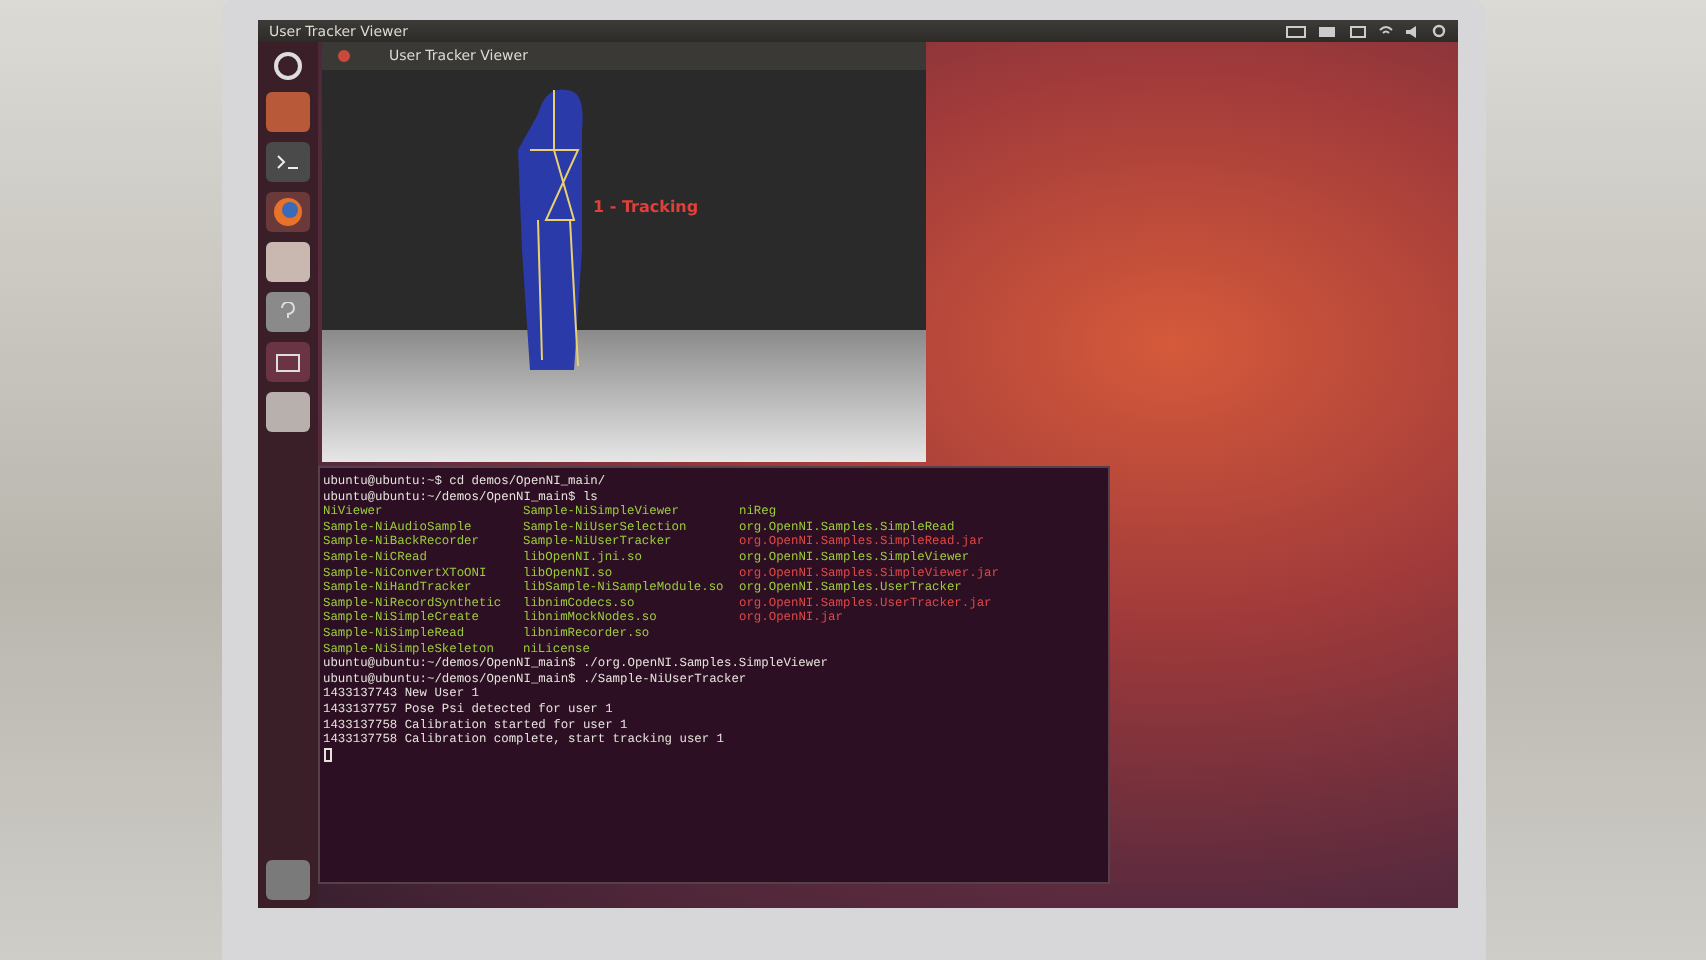 This screenshot has height=960, width=1706. Describe the element at coordinates (646, 207) in the screenshot. I see `user-label: 1 - Tracking` at that location.